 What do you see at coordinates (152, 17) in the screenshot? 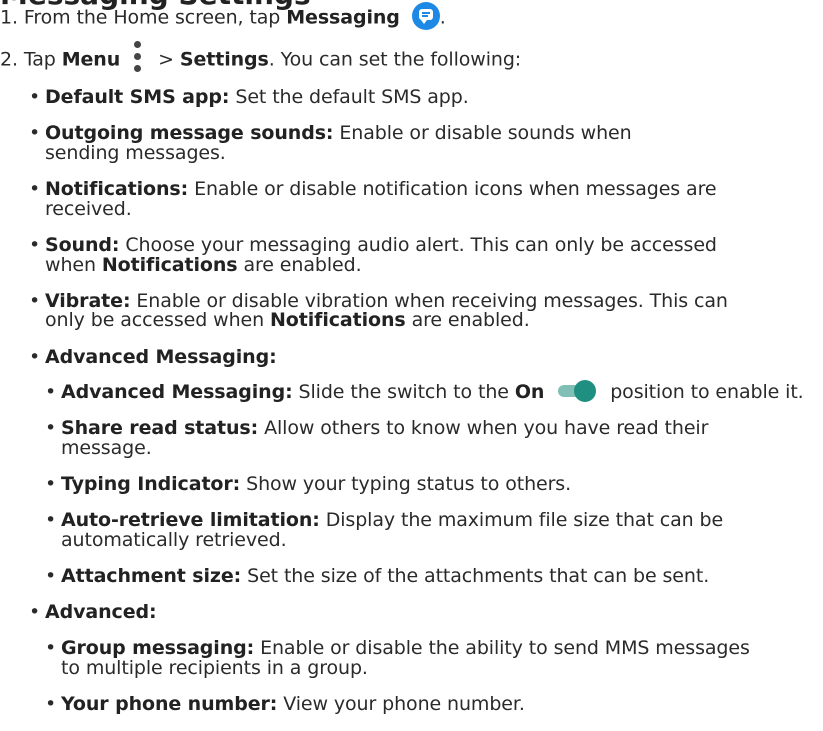
I see `step-1-text: From the Home screen, tap` at bounding box center [152, 17].